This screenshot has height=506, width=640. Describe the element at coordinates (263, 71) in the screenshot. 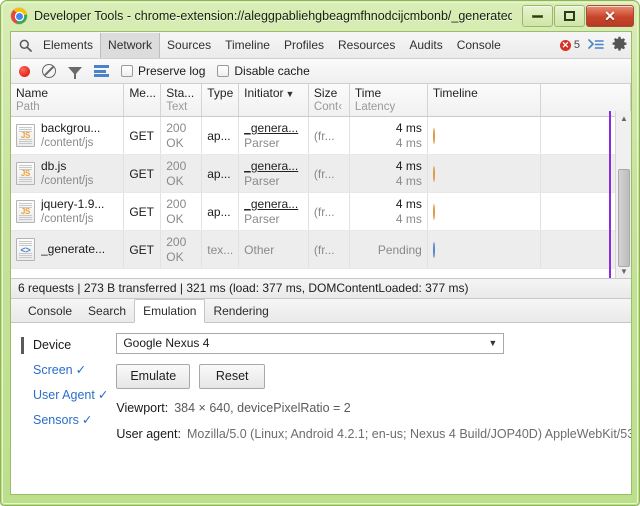

I see `disable-cache-option: Disable cache` at that location.